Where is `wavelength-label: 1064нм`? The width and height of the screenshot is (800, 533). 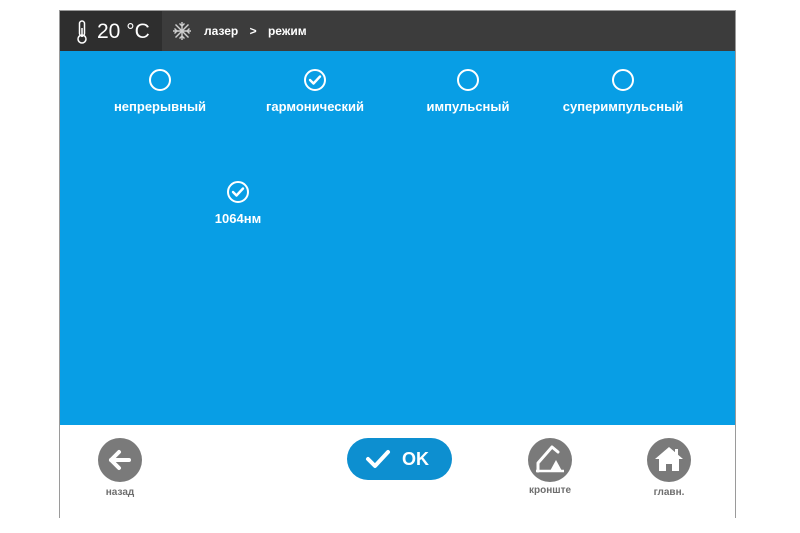
wavelength-label: 1064нм is located at coordinates (238, 218).